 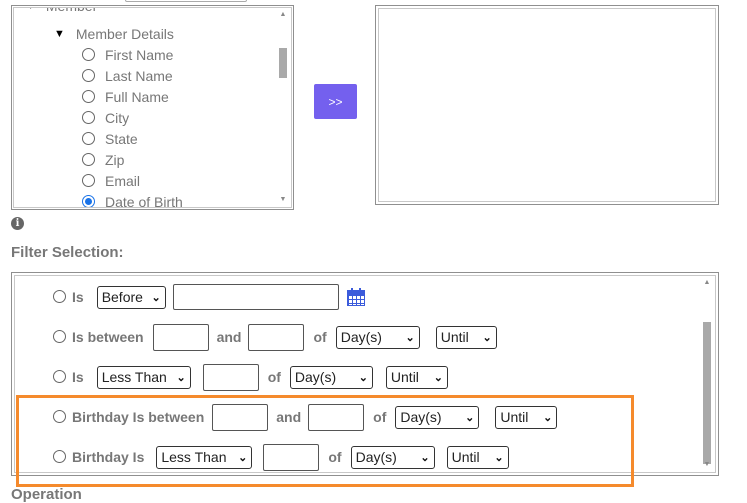 I want to click on tree-item-label: City, so click(x=117, y=117).